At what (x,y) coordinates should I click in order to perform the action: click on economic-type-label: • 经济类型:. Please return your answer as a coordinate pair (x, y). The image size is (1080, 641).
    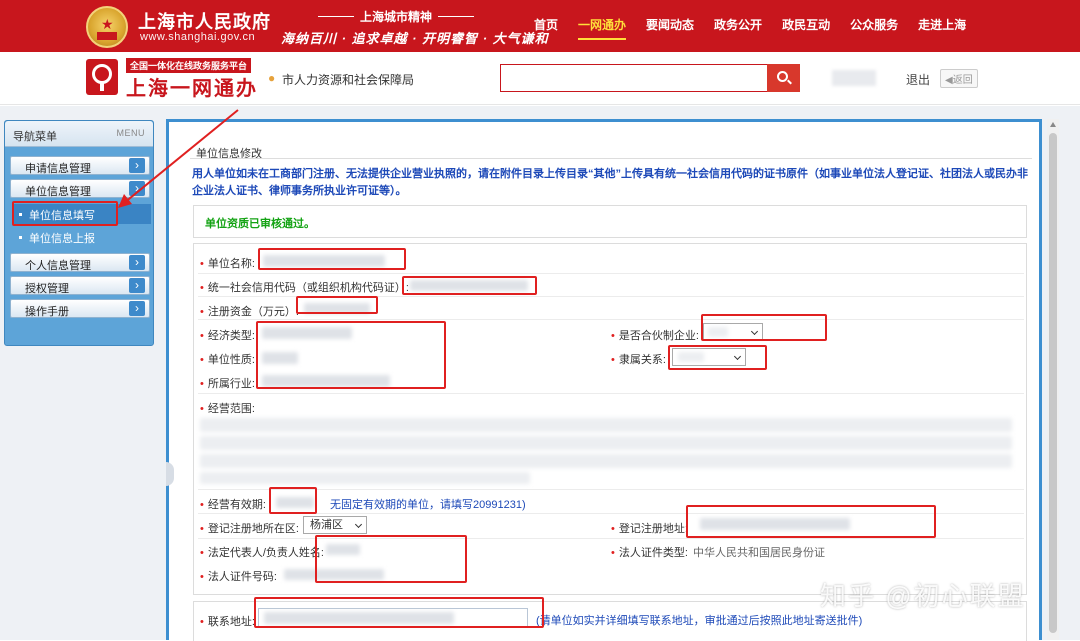
    Looking at the image, I should click on (227, 336).